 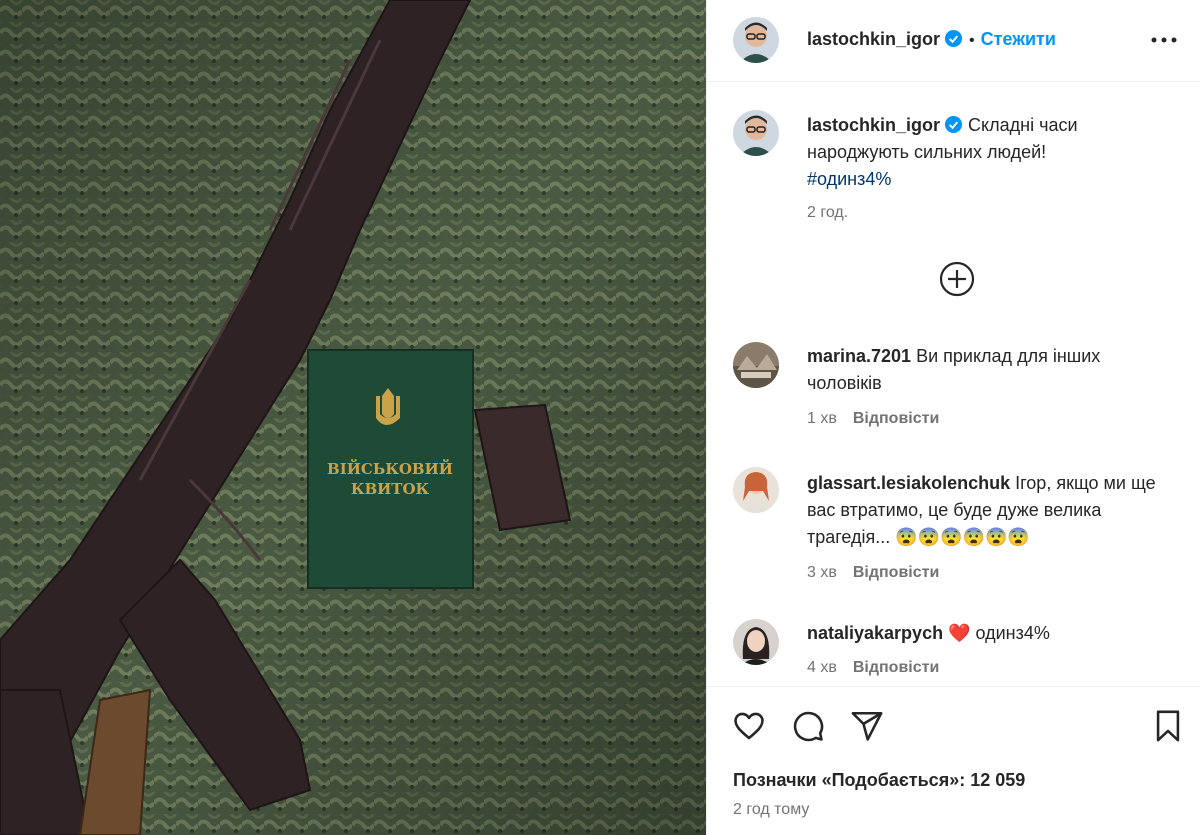 What do you see at coordinates (859, 356) in the screenshot?
I see `comment-username: marina.7201` at bounding box center [859, 356].